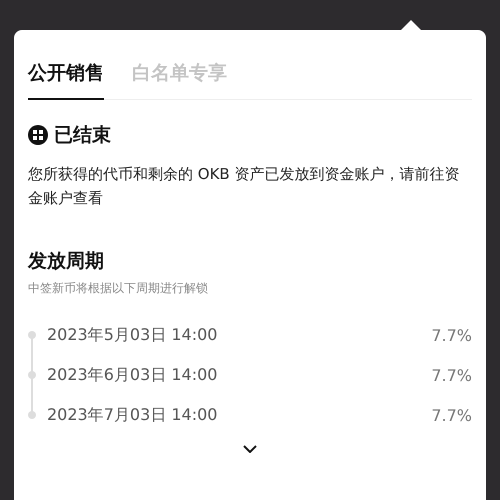  What do you see at coordinates (132, 335) in the screenshot?
I see `unlock-date: 2023年5月03日 14:00` at bounding box center [132, 335].